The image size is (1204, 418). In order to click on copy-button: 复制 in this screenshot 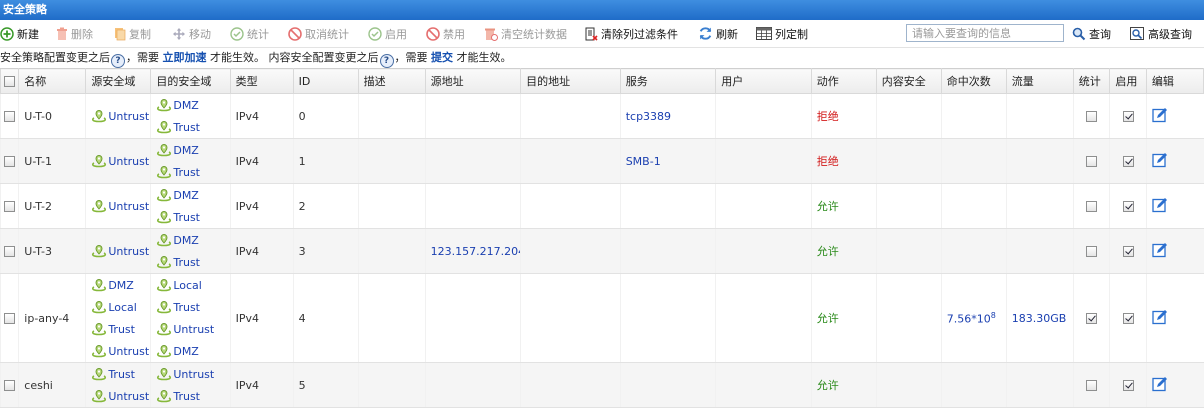, I will do `click(132, 33)`.